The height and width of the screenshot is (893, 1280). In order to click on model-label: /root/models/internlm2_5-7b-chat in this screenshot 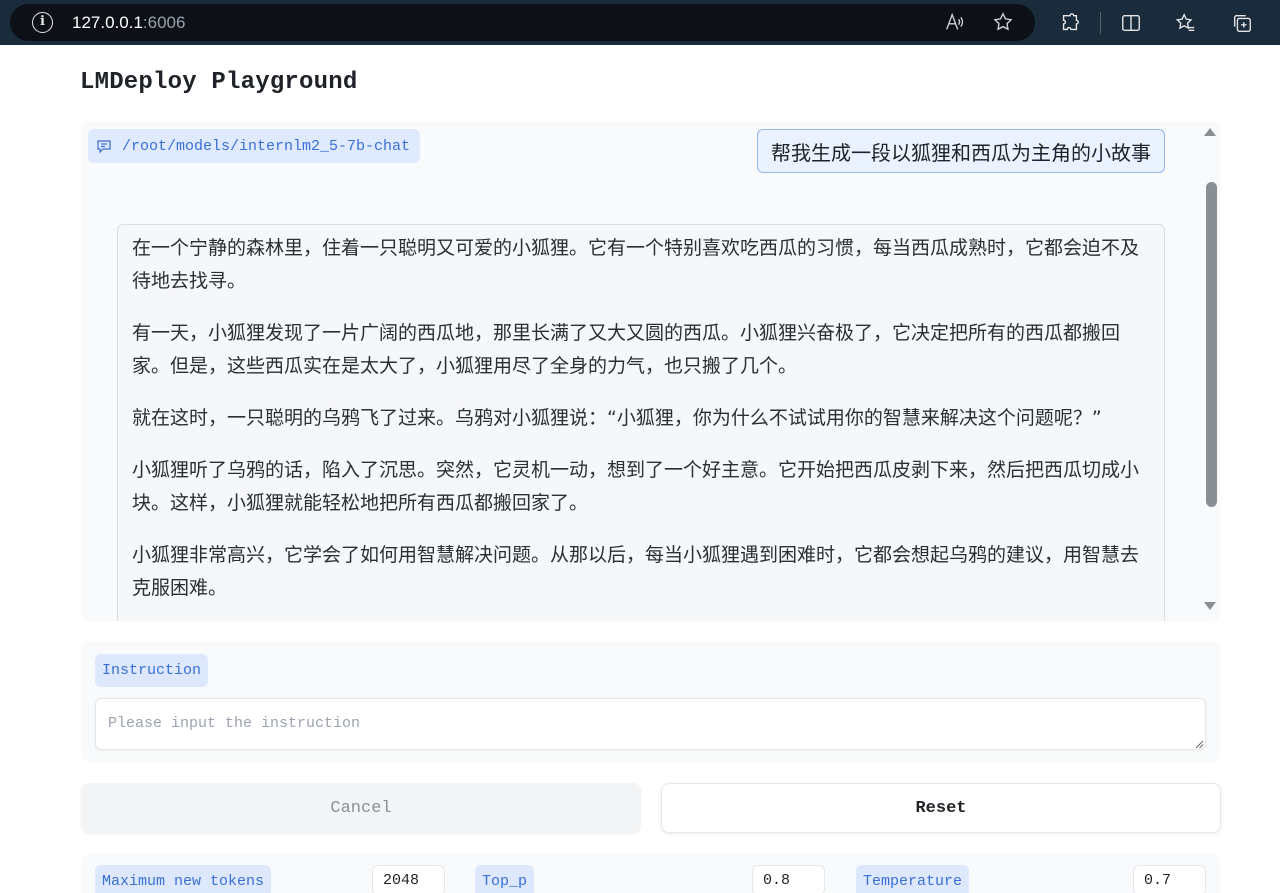, I will do `click(254, 146)`.